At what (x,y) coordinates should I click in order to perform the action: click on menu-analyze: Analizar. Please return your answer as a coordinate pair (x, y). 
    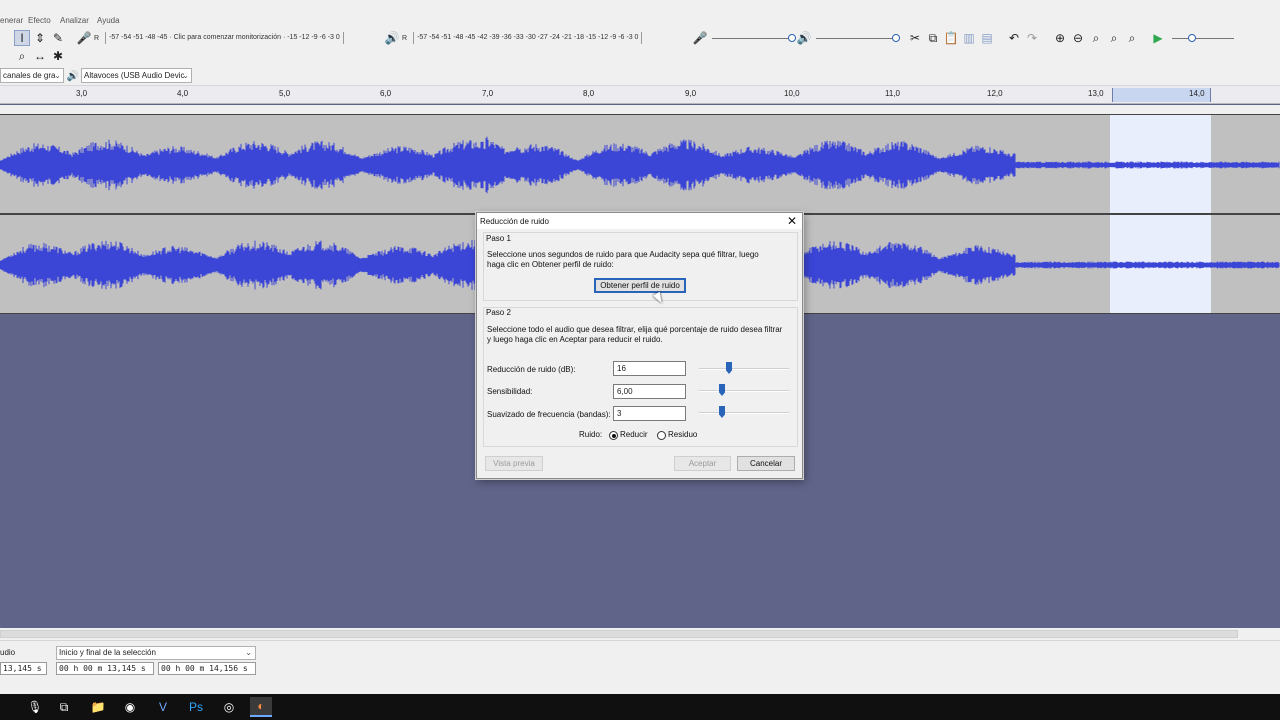
    Looking at the image, I should click on (74, 20).